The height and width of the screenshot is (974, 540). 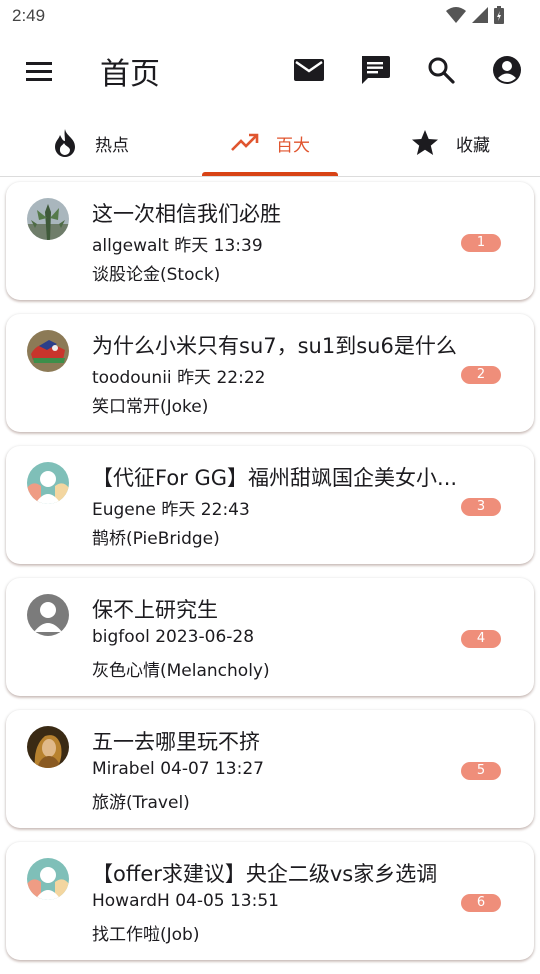 I want to click on post-author: allgewalt, so click(x=130, y=246).